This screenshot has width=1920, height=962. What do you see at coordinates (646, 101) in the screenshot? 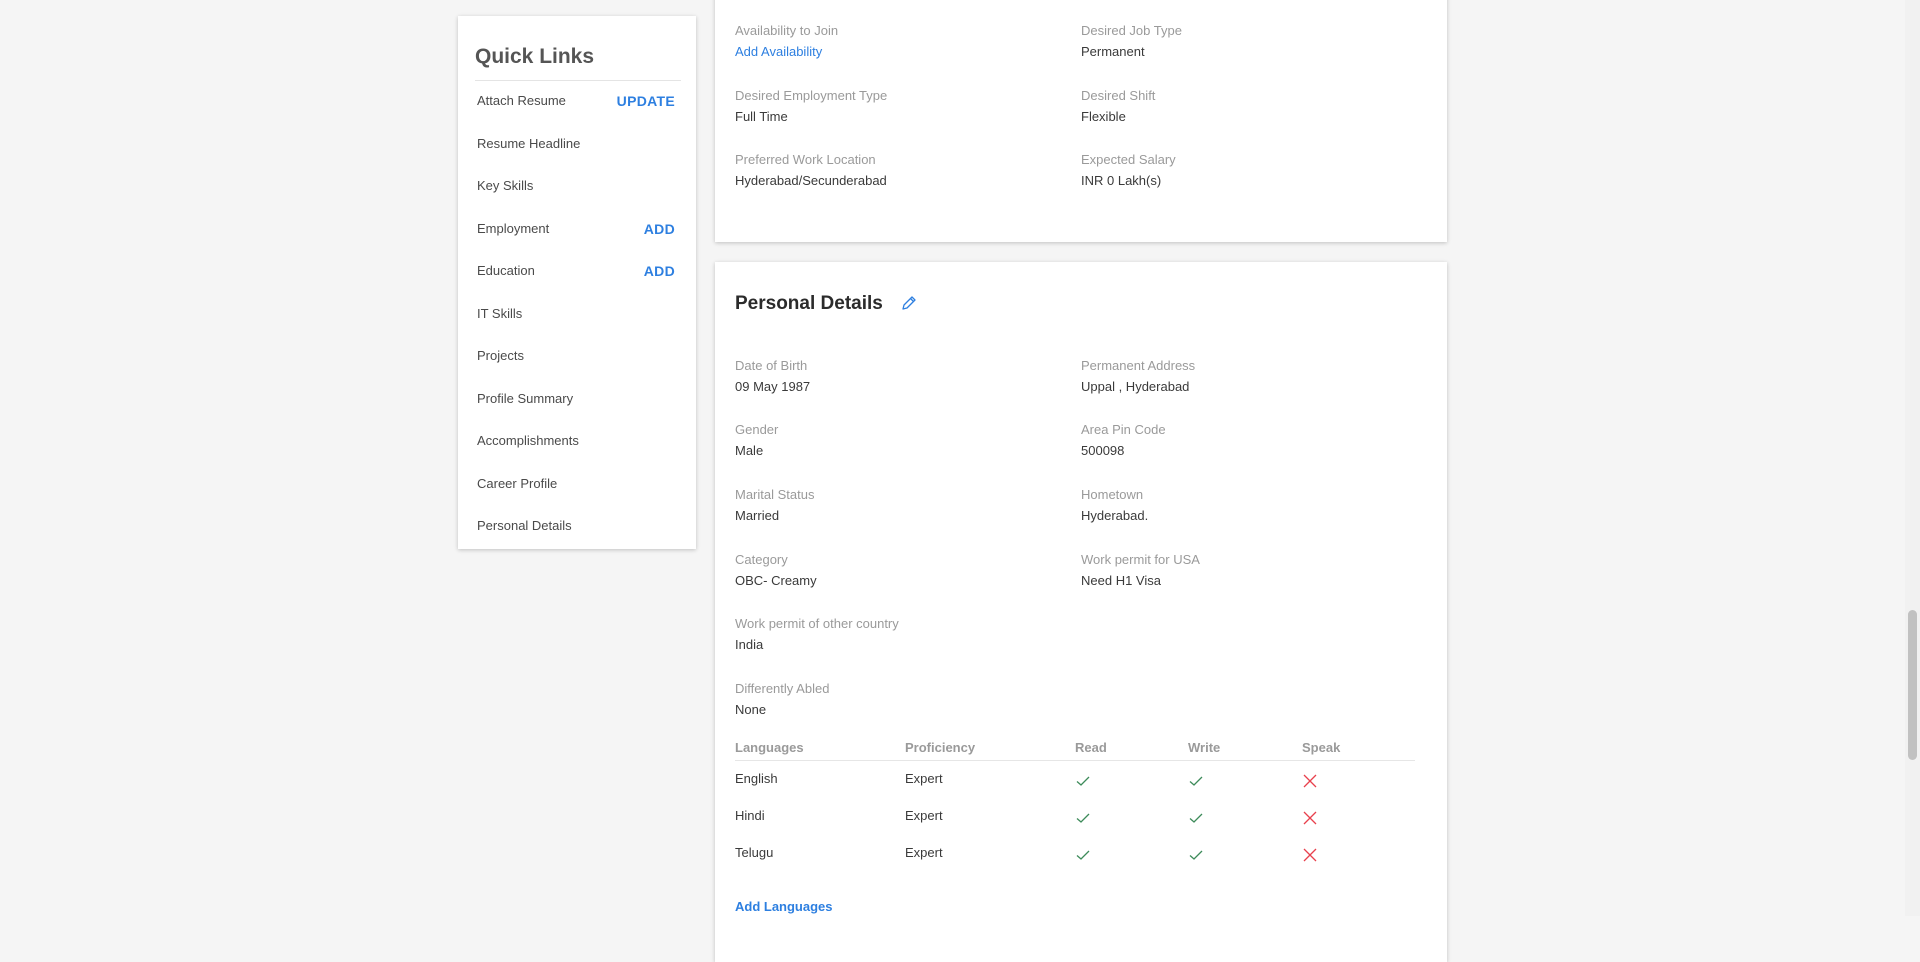
I see `update-resume-button: UPDATE` at bounding box center [646, 101].